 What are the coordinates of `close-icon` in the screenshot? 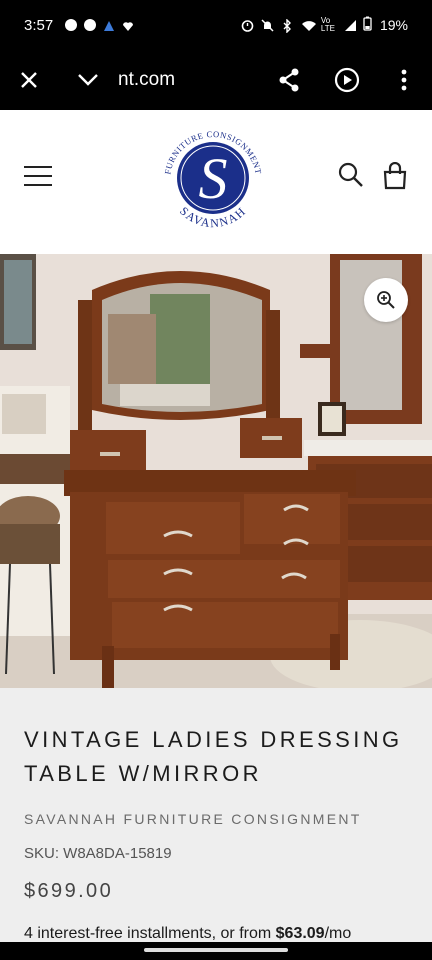 It's located at (29, 80).